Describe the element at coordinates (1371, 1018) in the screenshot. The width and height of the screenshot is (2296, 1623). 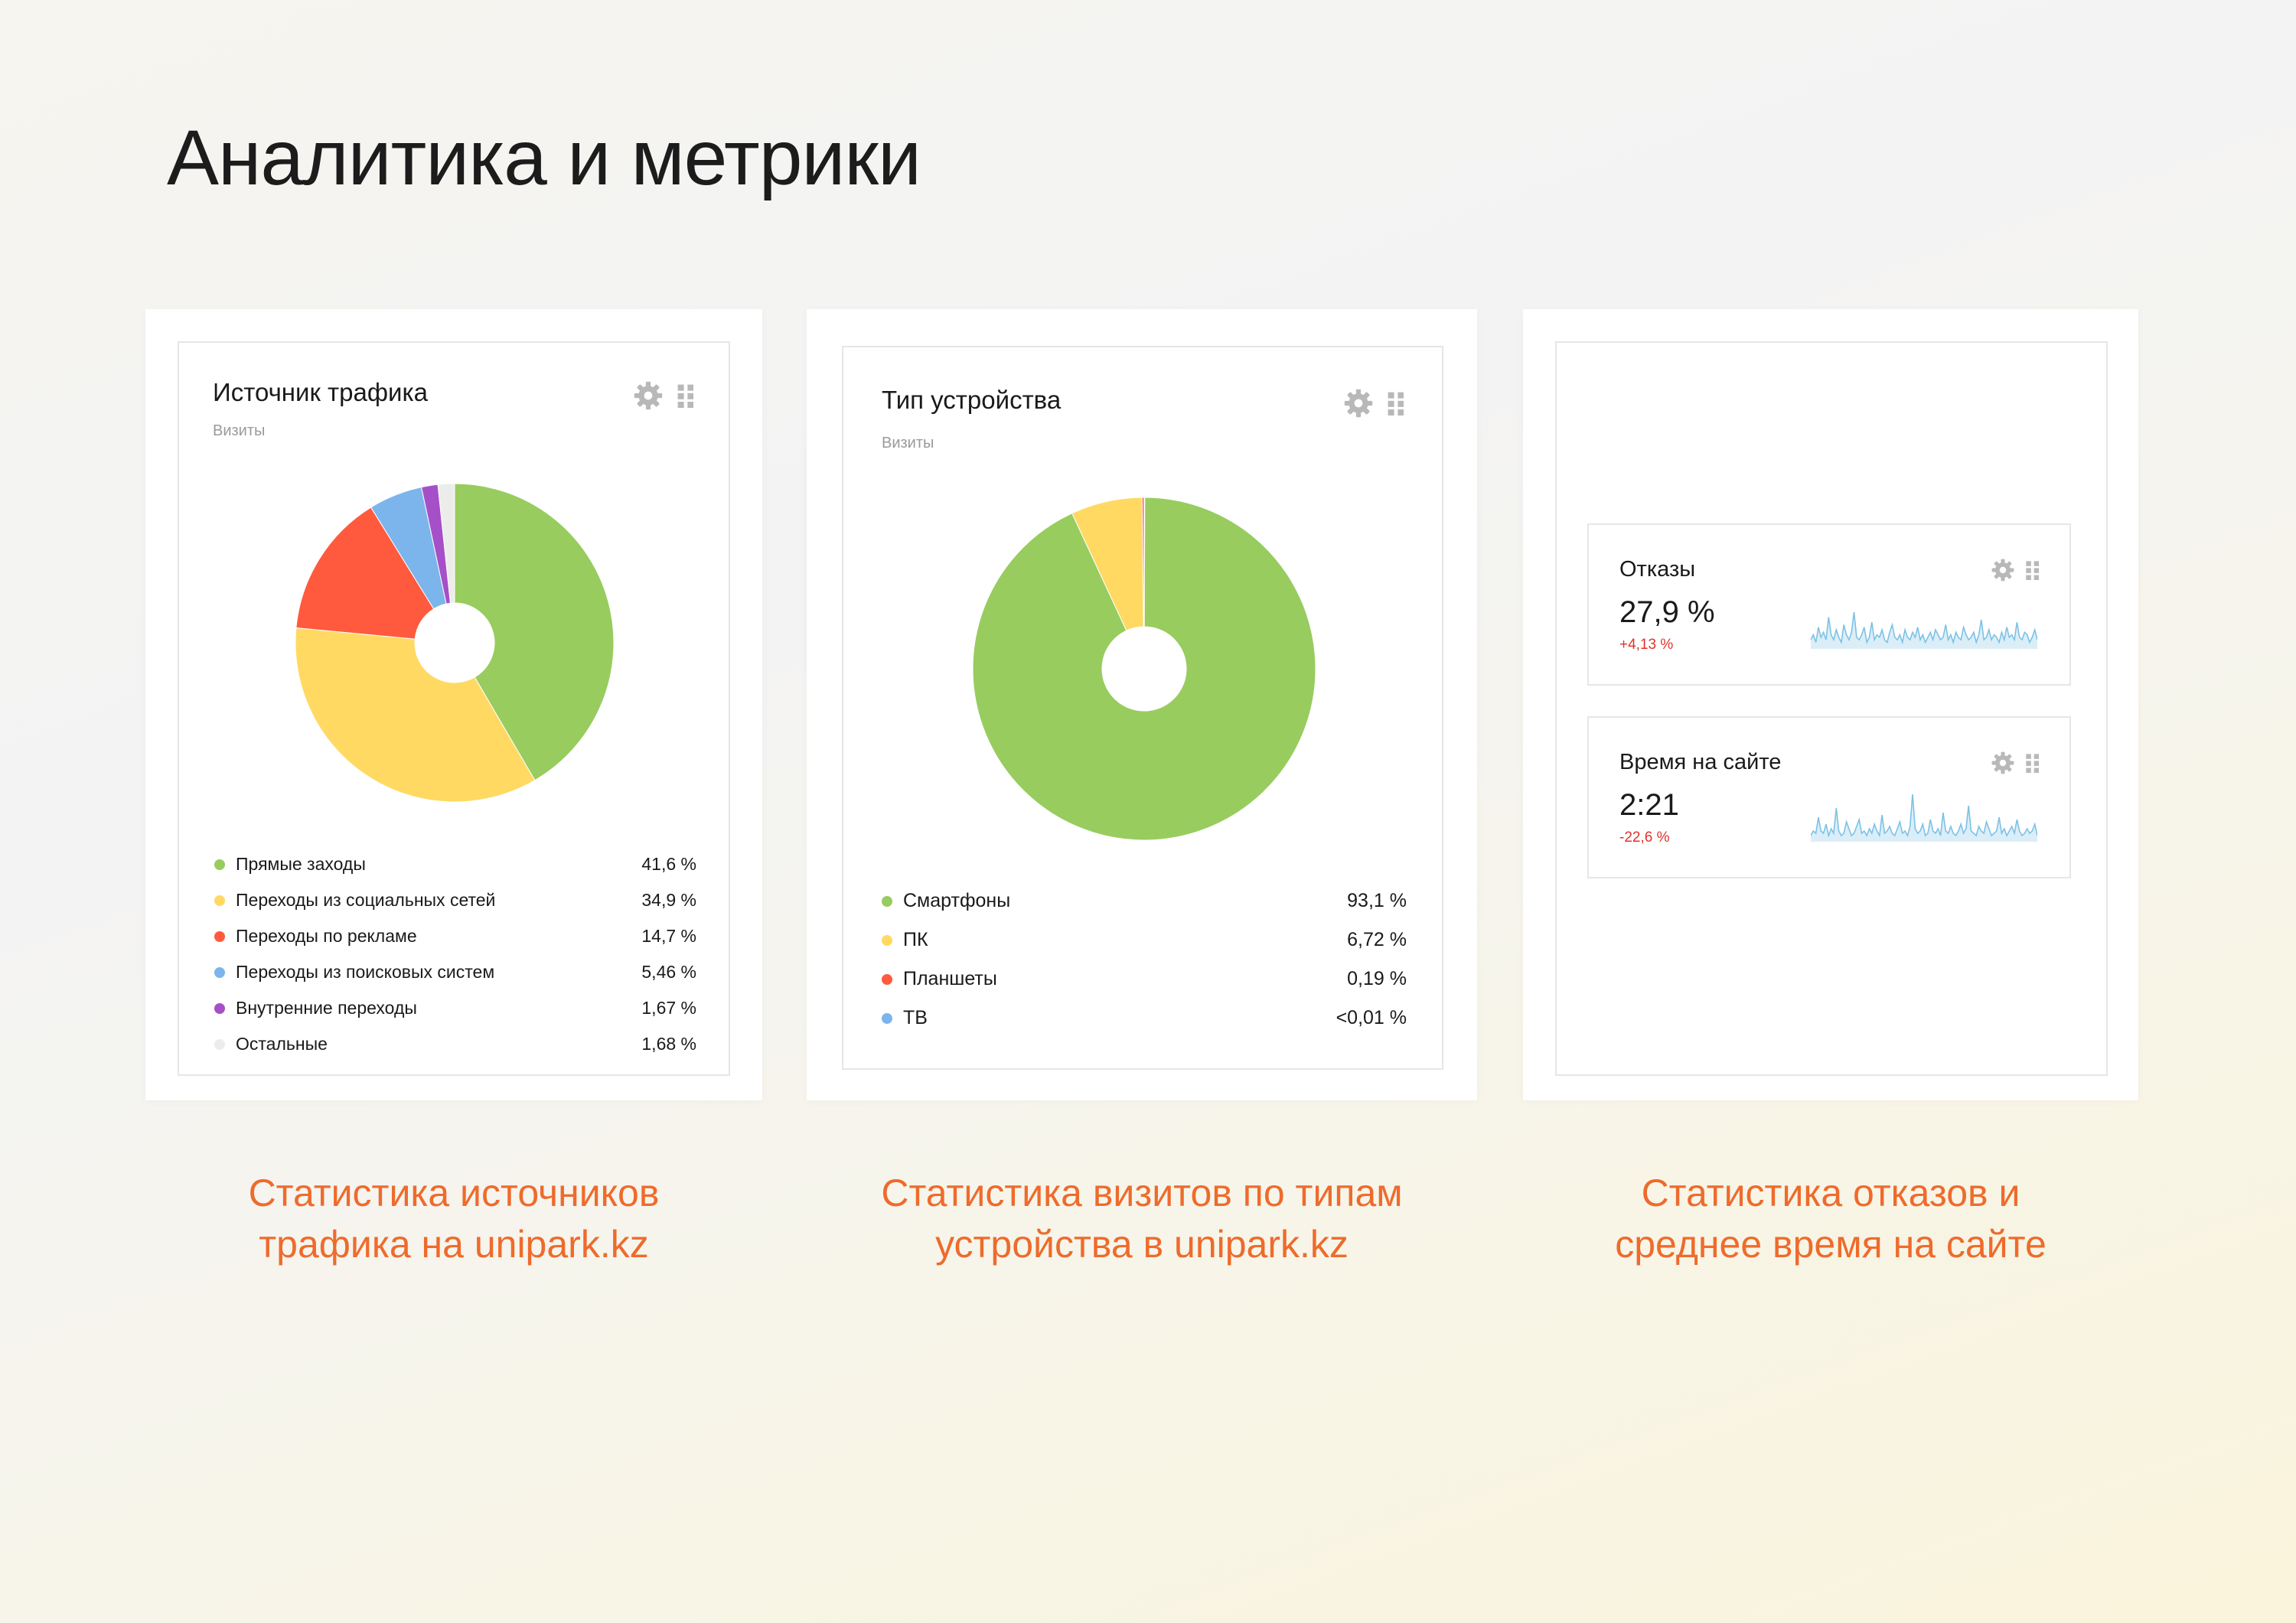
I see `legend-value: <0,01 %` at that location.